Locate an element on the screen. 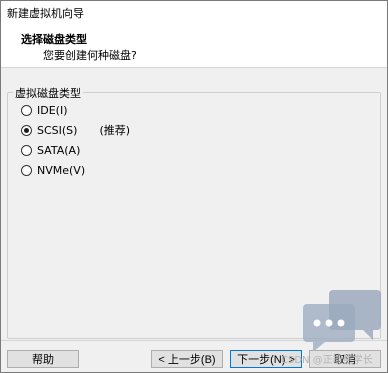 The width and height of the screenshot is (388, 373). radio-label-scsi: SCSI(S) is located at coordinates (57, 130).